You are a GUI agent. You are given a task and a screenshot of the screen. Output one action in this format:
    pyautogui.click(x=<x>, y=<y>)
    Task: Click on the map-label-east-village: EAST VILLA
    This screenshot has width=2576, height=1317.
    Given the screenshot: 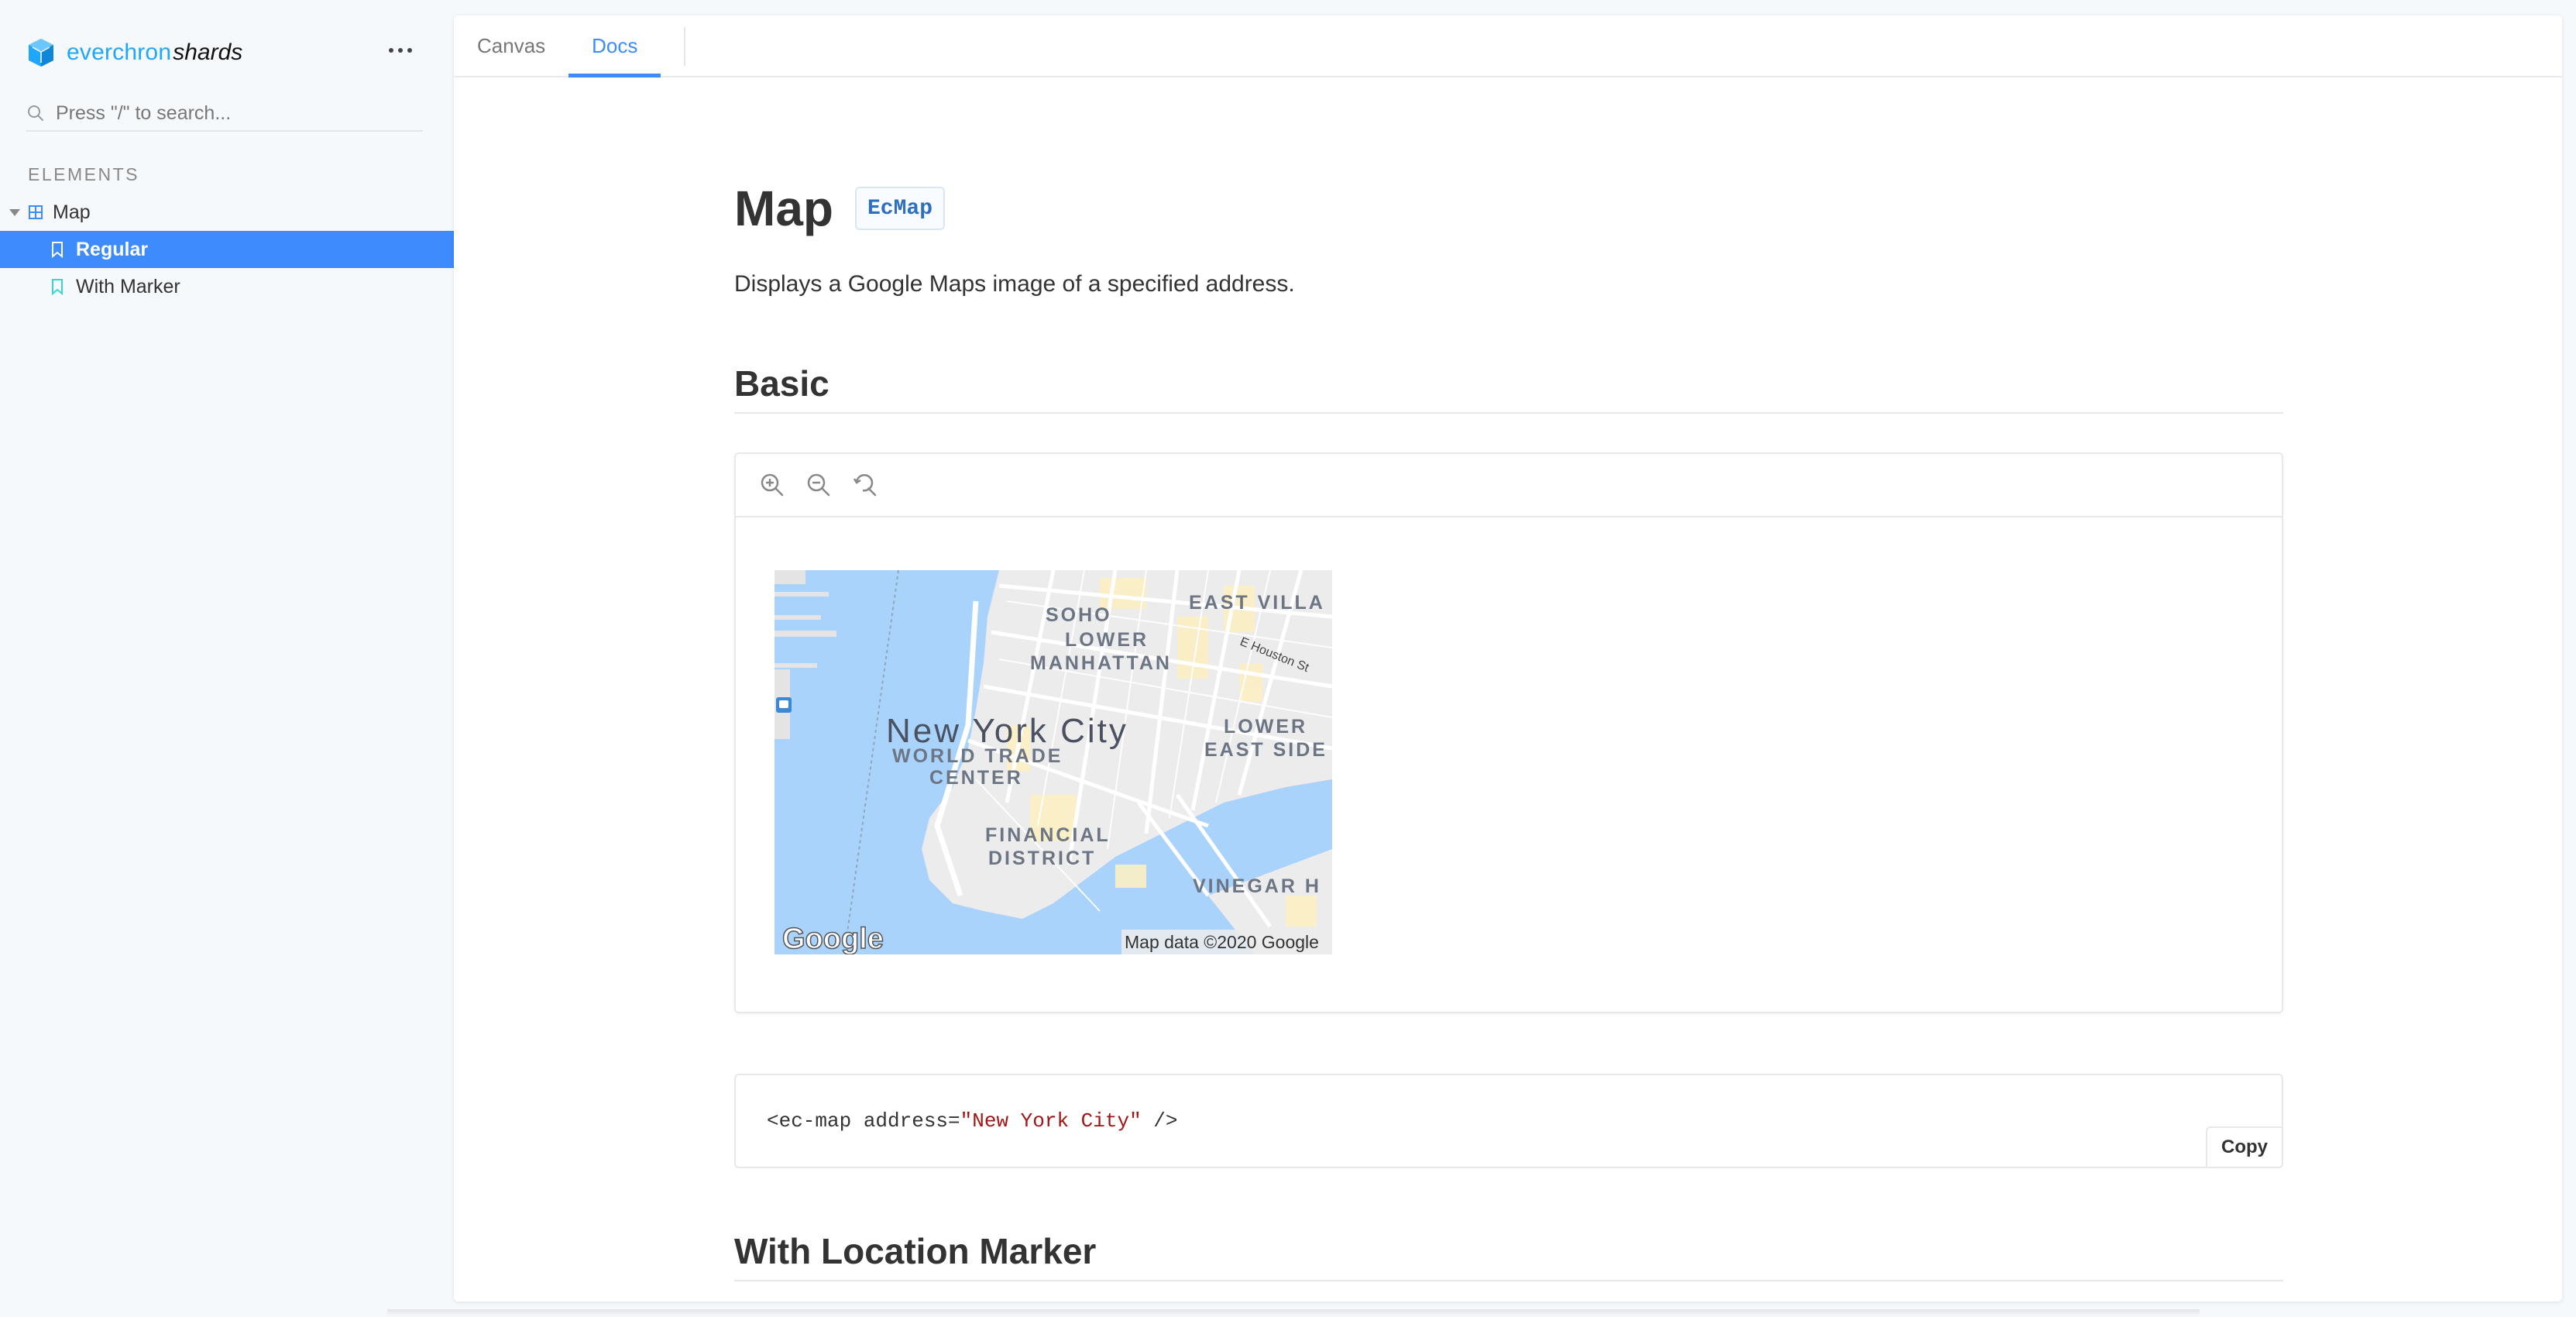 What is the action you would take?
    pyautogui.click(x=1257, y=603)
    